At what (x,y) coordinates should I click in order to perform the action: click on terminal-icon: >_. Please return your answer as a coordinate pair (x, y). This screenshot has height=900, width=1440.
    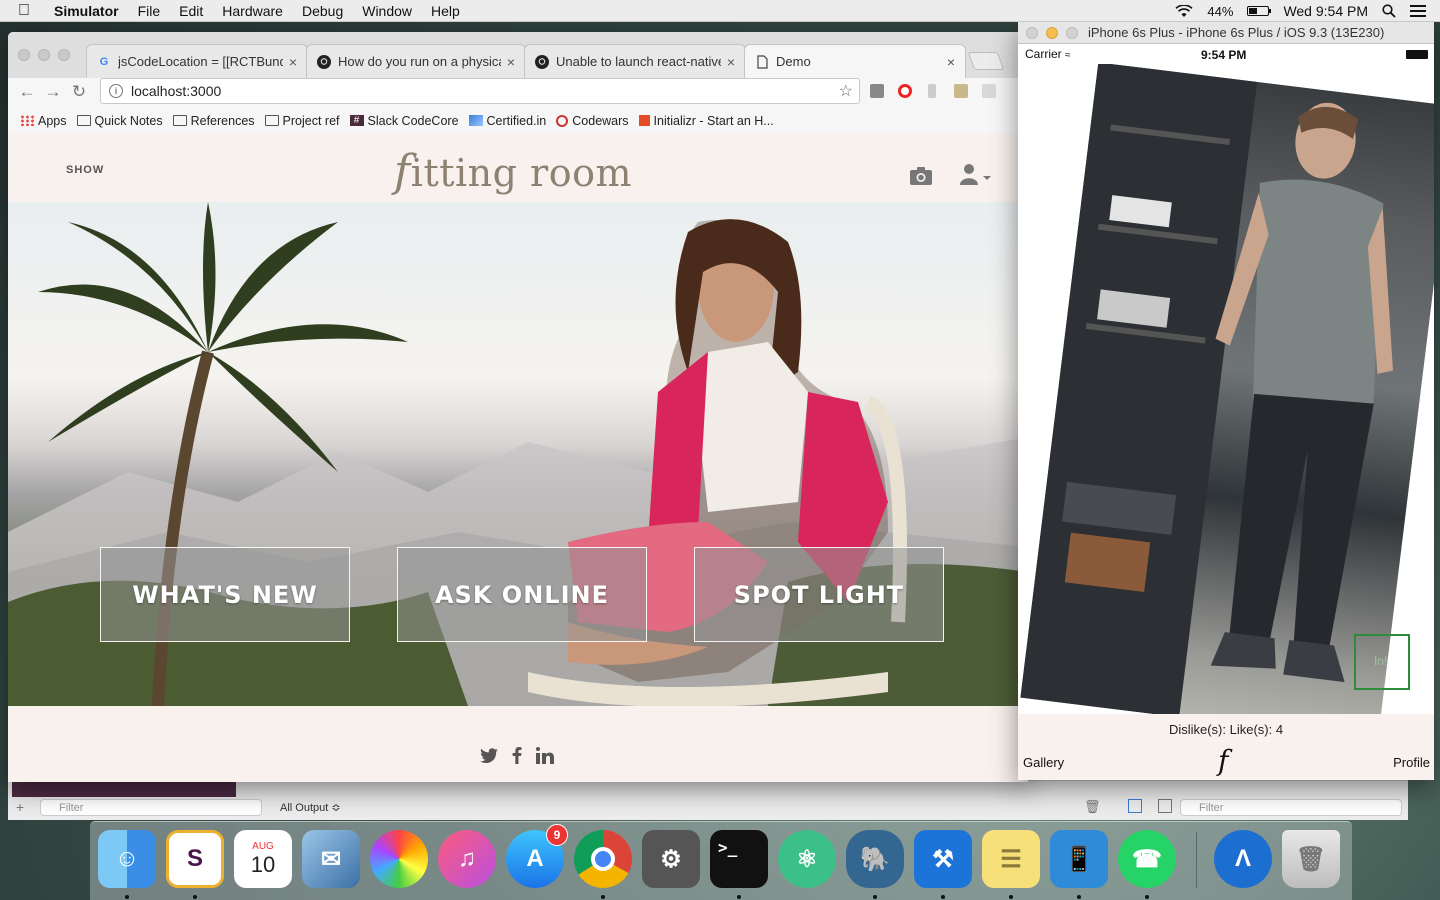
    Looking at the image, I should click on (739, 859).